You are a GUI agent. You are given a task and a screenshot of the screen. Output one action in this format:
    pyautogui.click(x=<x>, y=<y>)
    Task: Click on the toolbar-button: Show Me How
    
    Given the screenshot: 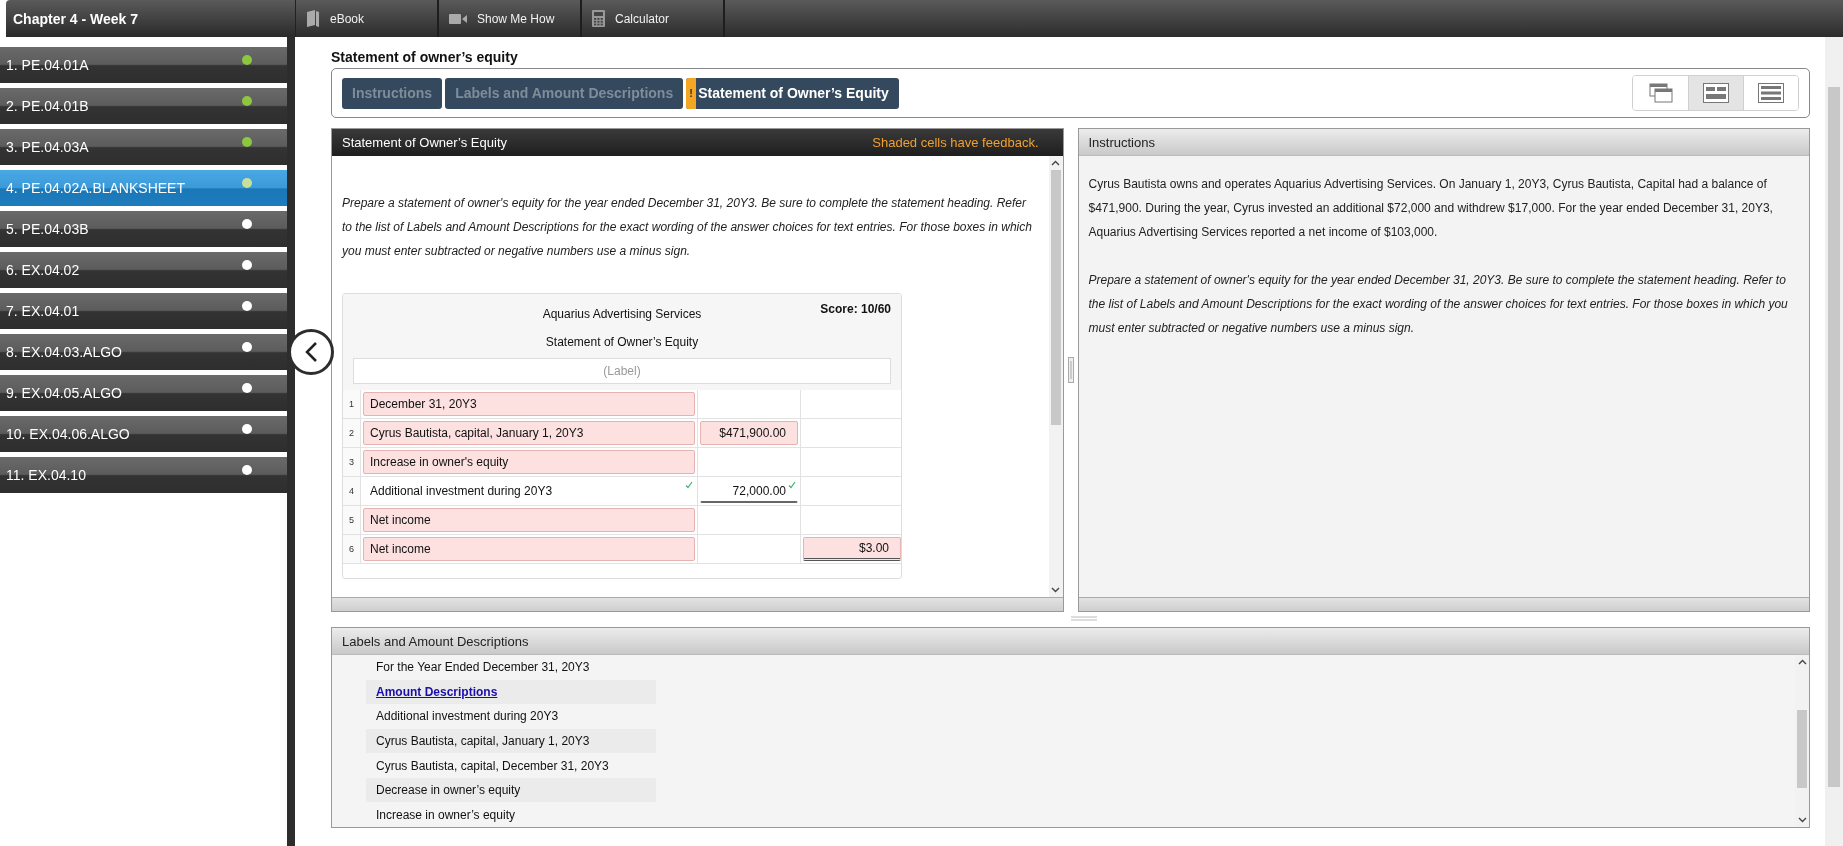 What is the action you would take?
    pyautogui.click(x=510, y=18)
    